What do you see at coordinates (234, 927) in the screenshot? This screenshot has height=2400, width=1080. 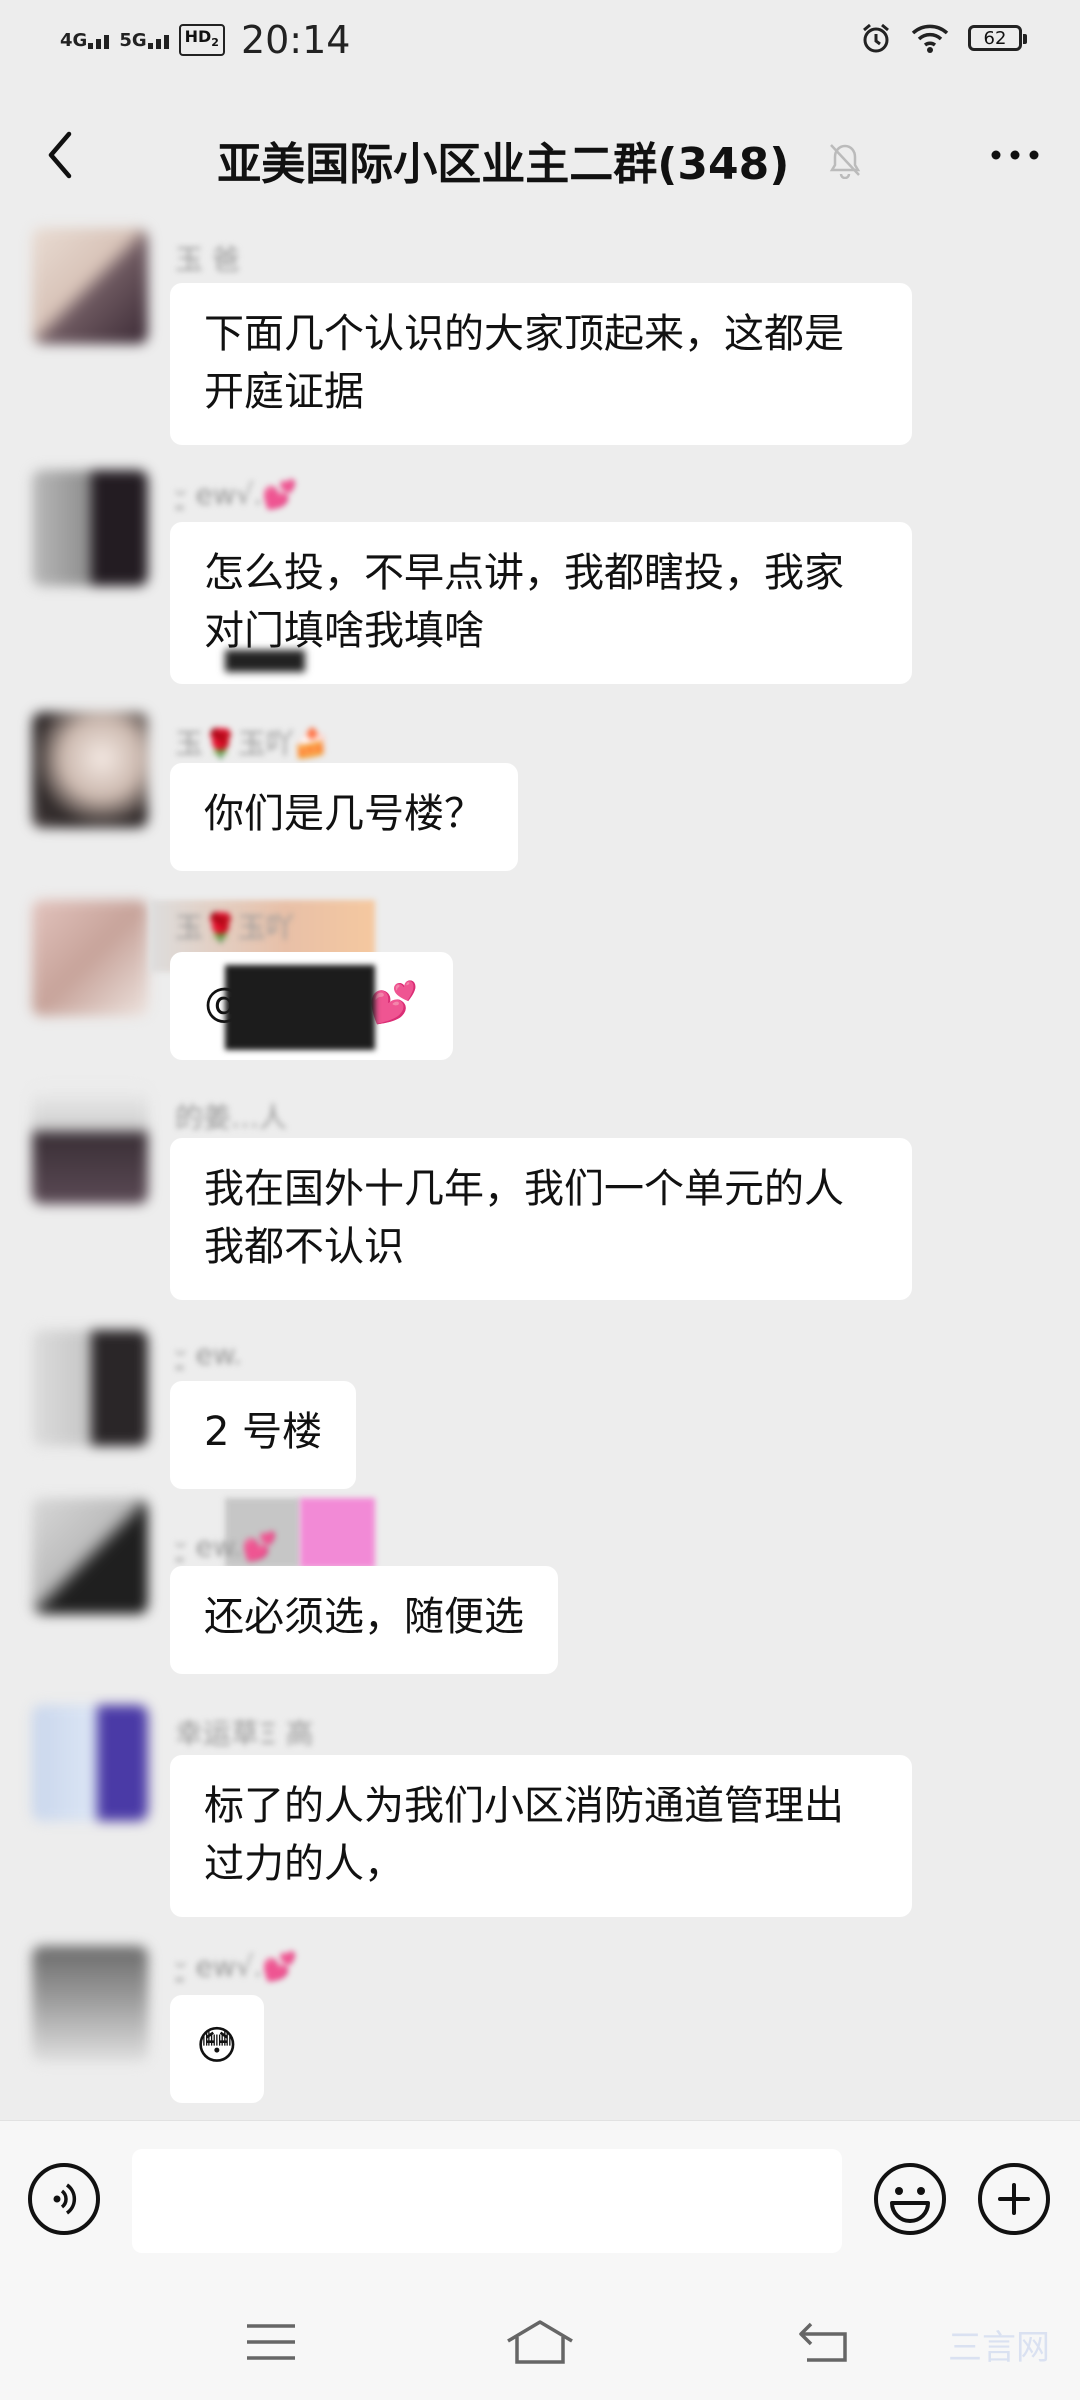 I see `sender-name: 玉🌹玉吖` at bounding box center [234, 927].